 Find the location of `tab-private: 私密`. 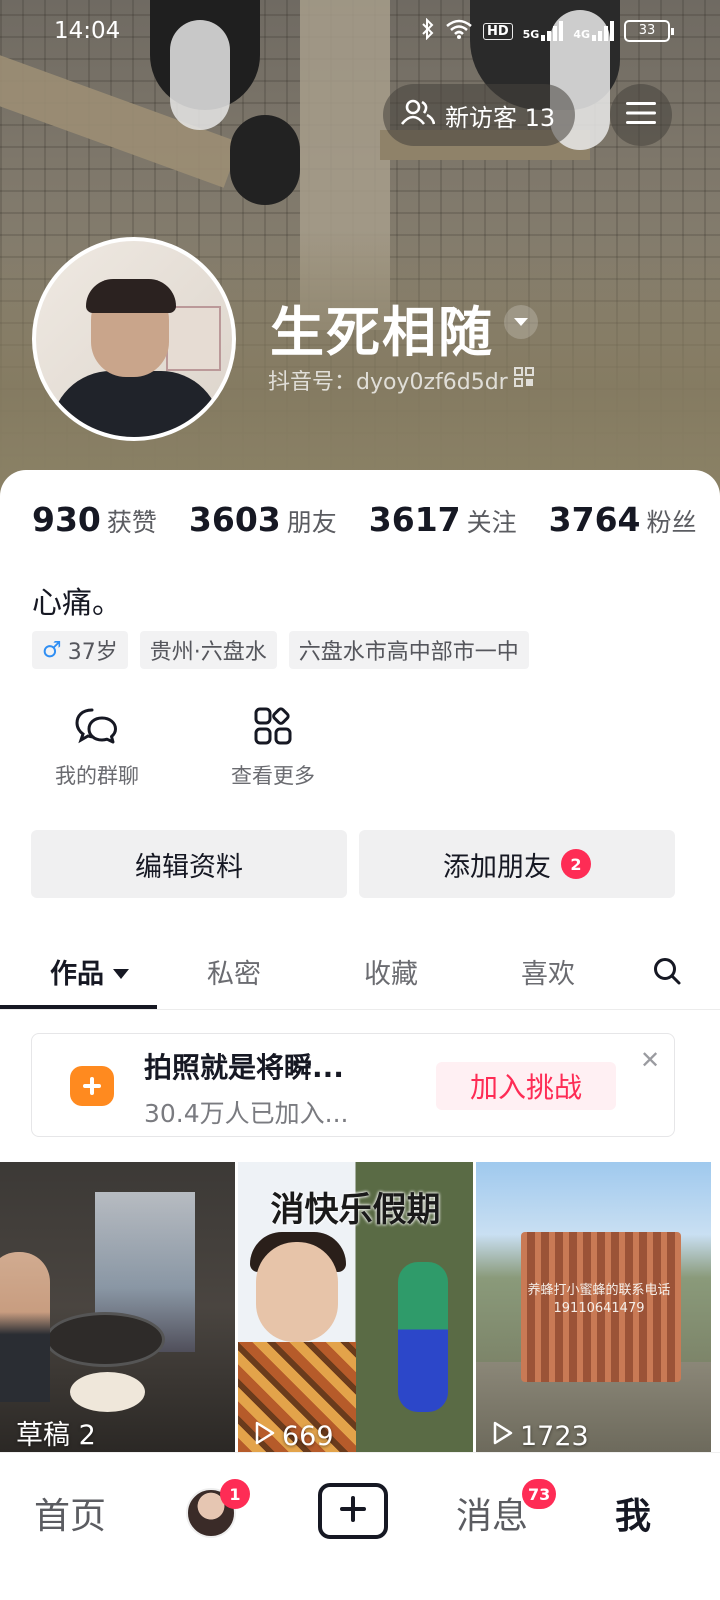

tab-private: 私密 is located at coordinates (234, 971).